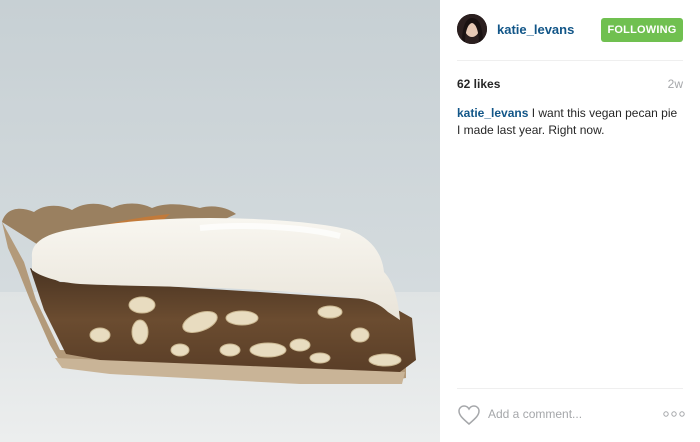 The image size is (700, 442). What do you see at coordinates (492, 113) in the screenshot?
I see `caption-username: katie_levans` at bounding box center [492, 113].